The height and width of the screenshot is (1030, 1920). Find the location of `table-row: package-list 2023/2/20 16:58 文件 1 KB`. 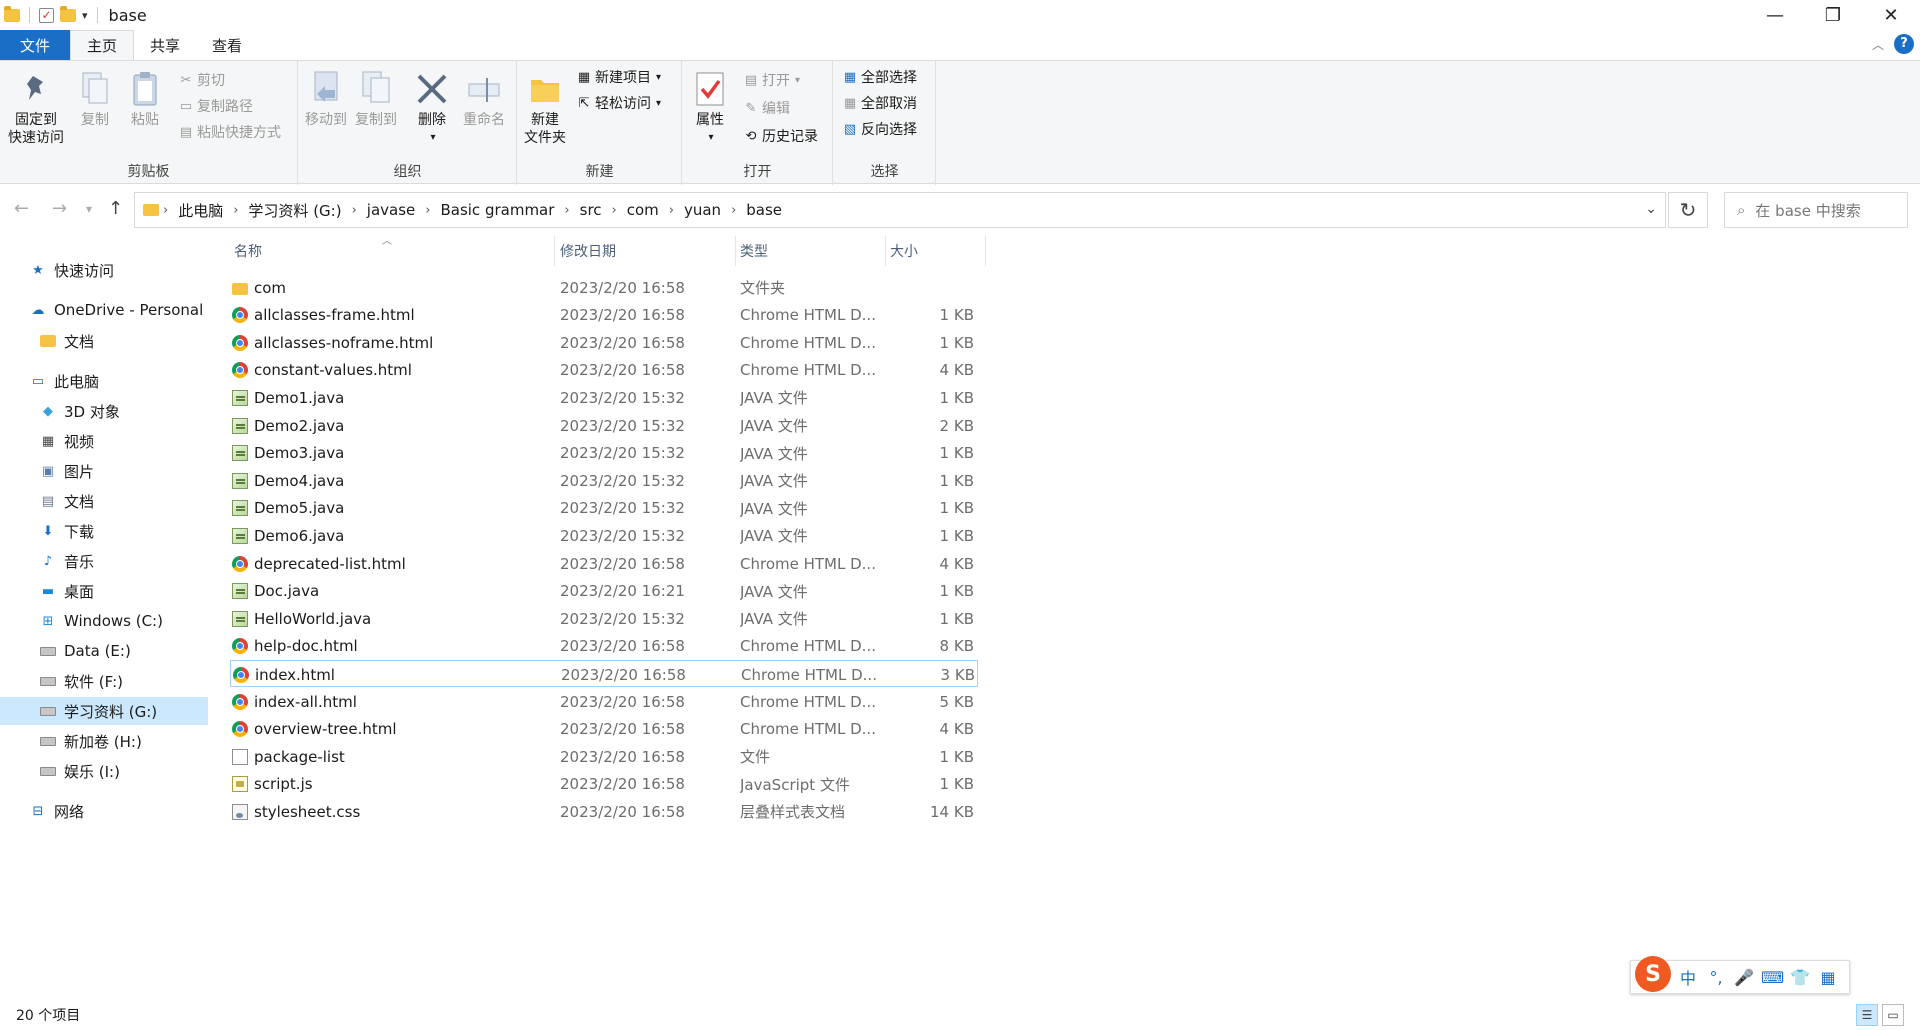

table-row: package-list 2023/2/20 16:58 文件 1 KB is located at coordinates (604, 756).